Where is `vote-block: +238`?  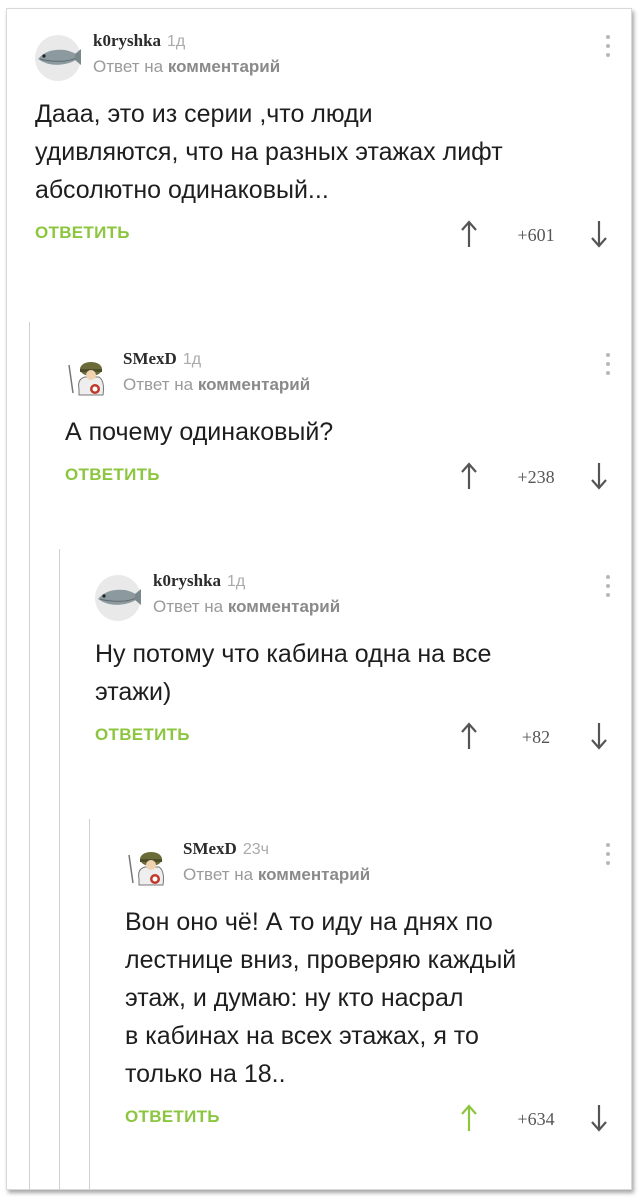
vote-block: +238 is located at coordinates (534, 479).